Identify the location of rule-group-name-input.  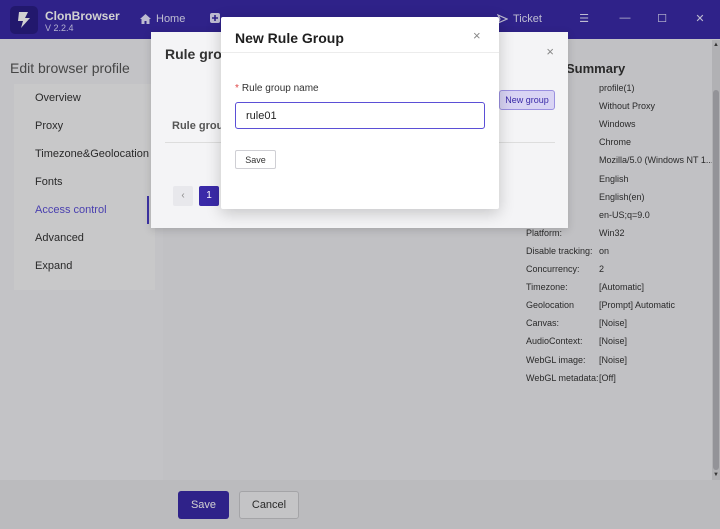
(360, 115).